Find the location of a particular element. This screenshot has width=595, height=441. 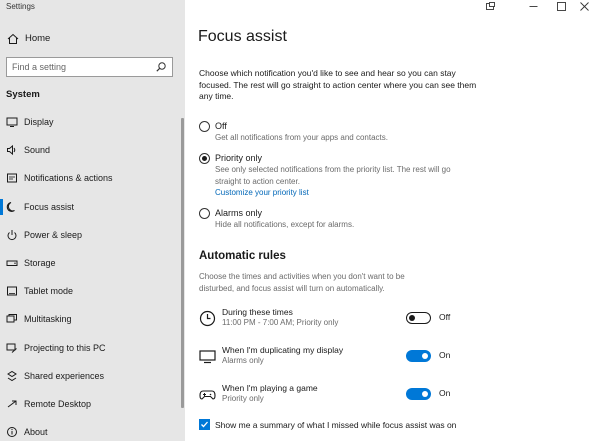

customize-priority-link: Customize your priority list is located at coordinates (342, 193).